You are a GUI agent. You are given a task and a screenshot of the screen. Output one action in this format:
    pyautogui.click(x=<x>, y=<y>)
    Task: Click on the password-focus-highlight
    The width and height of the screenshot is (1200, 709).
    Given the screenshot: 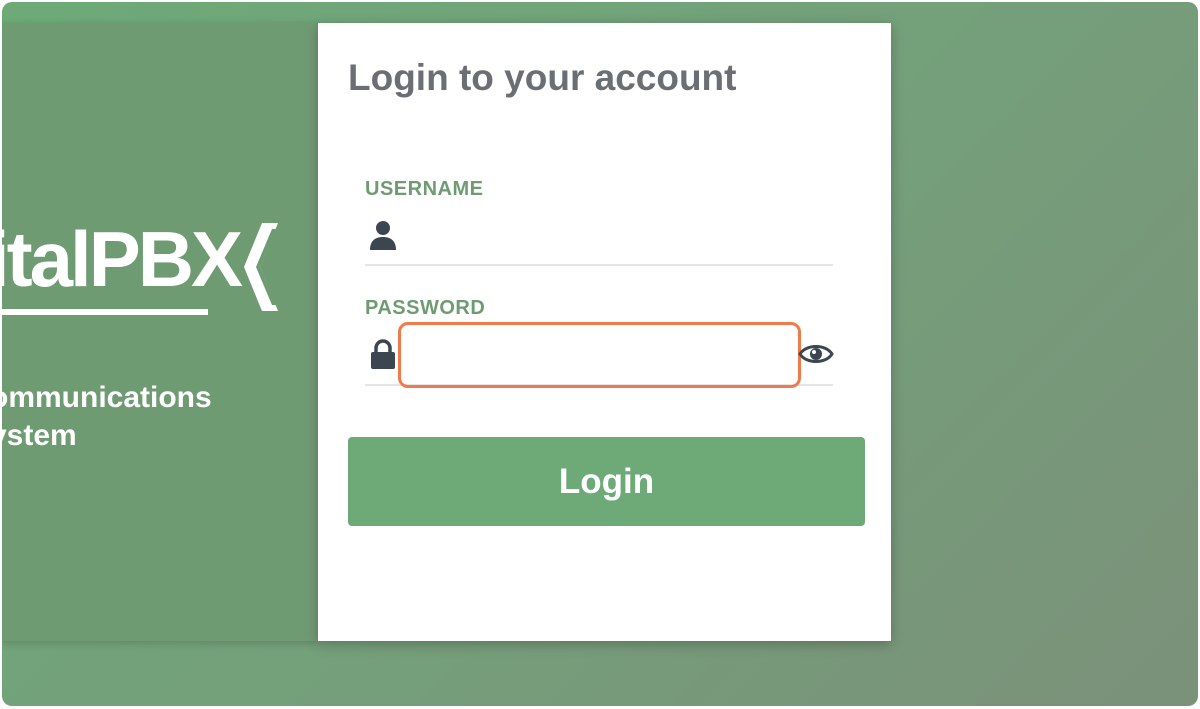 What is the action you would take?
    pyautogui.click(x=599, y=355)
    